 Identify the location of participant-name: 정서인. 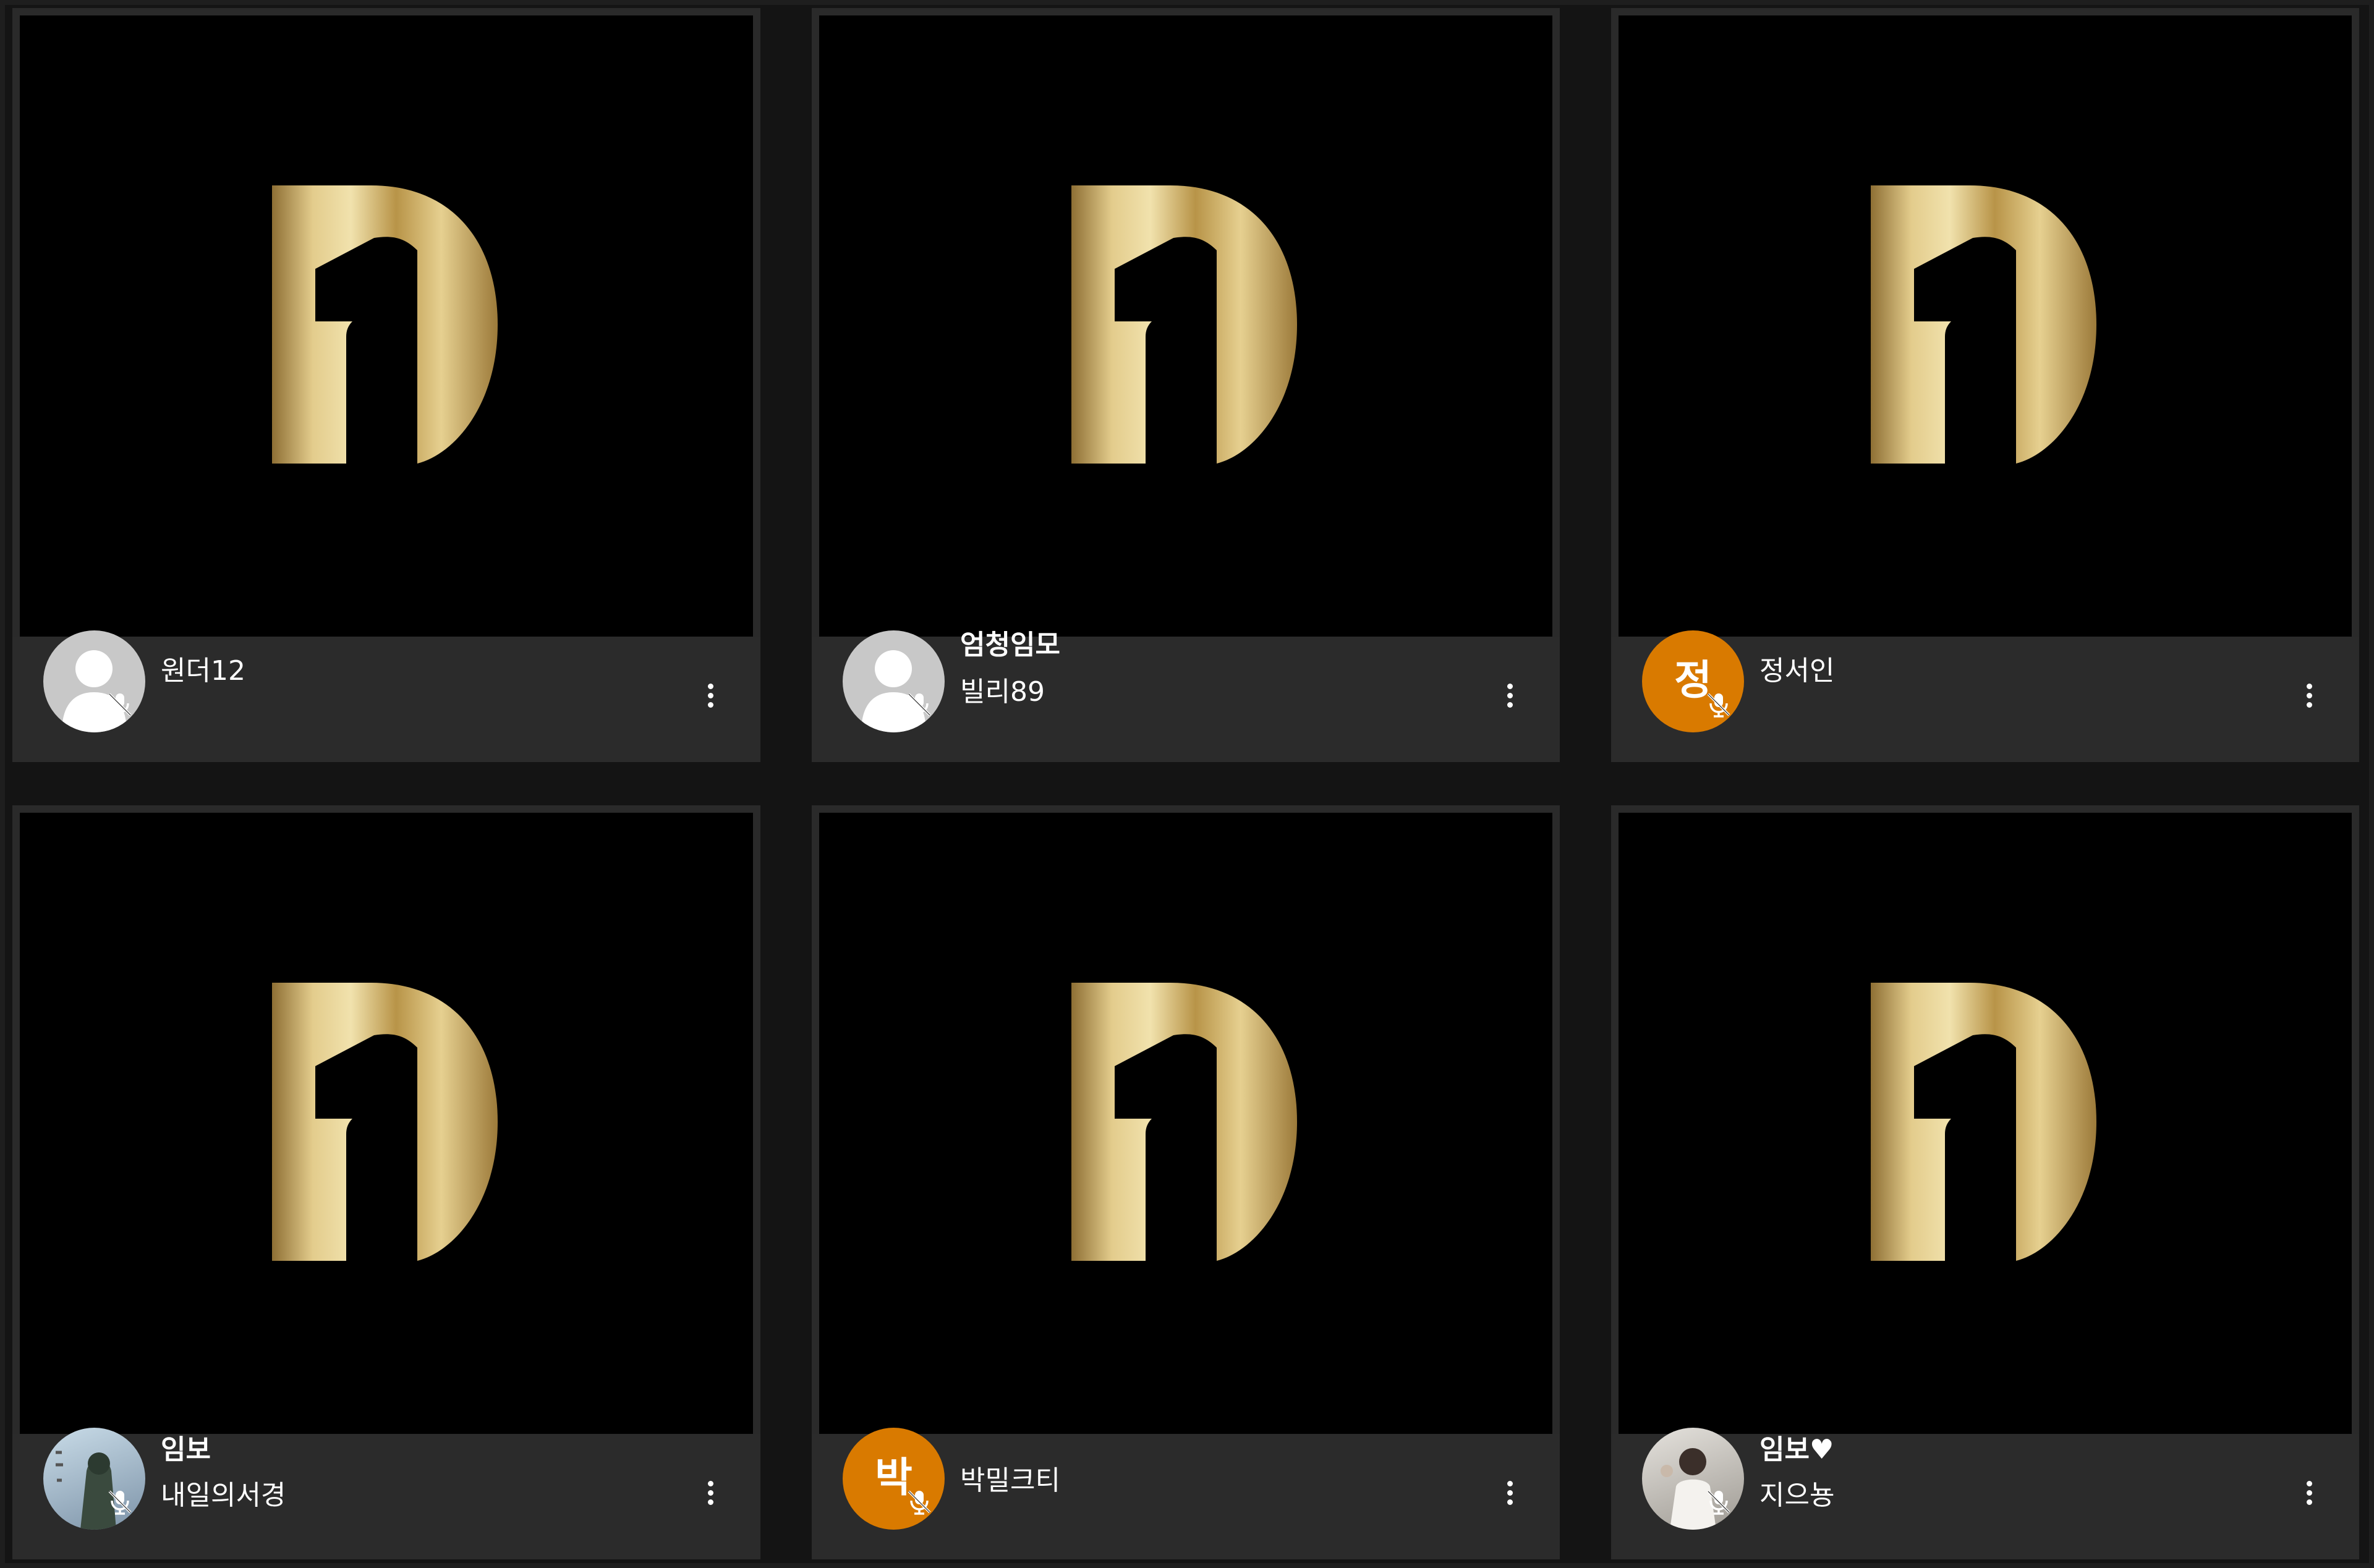
(1797, 671).